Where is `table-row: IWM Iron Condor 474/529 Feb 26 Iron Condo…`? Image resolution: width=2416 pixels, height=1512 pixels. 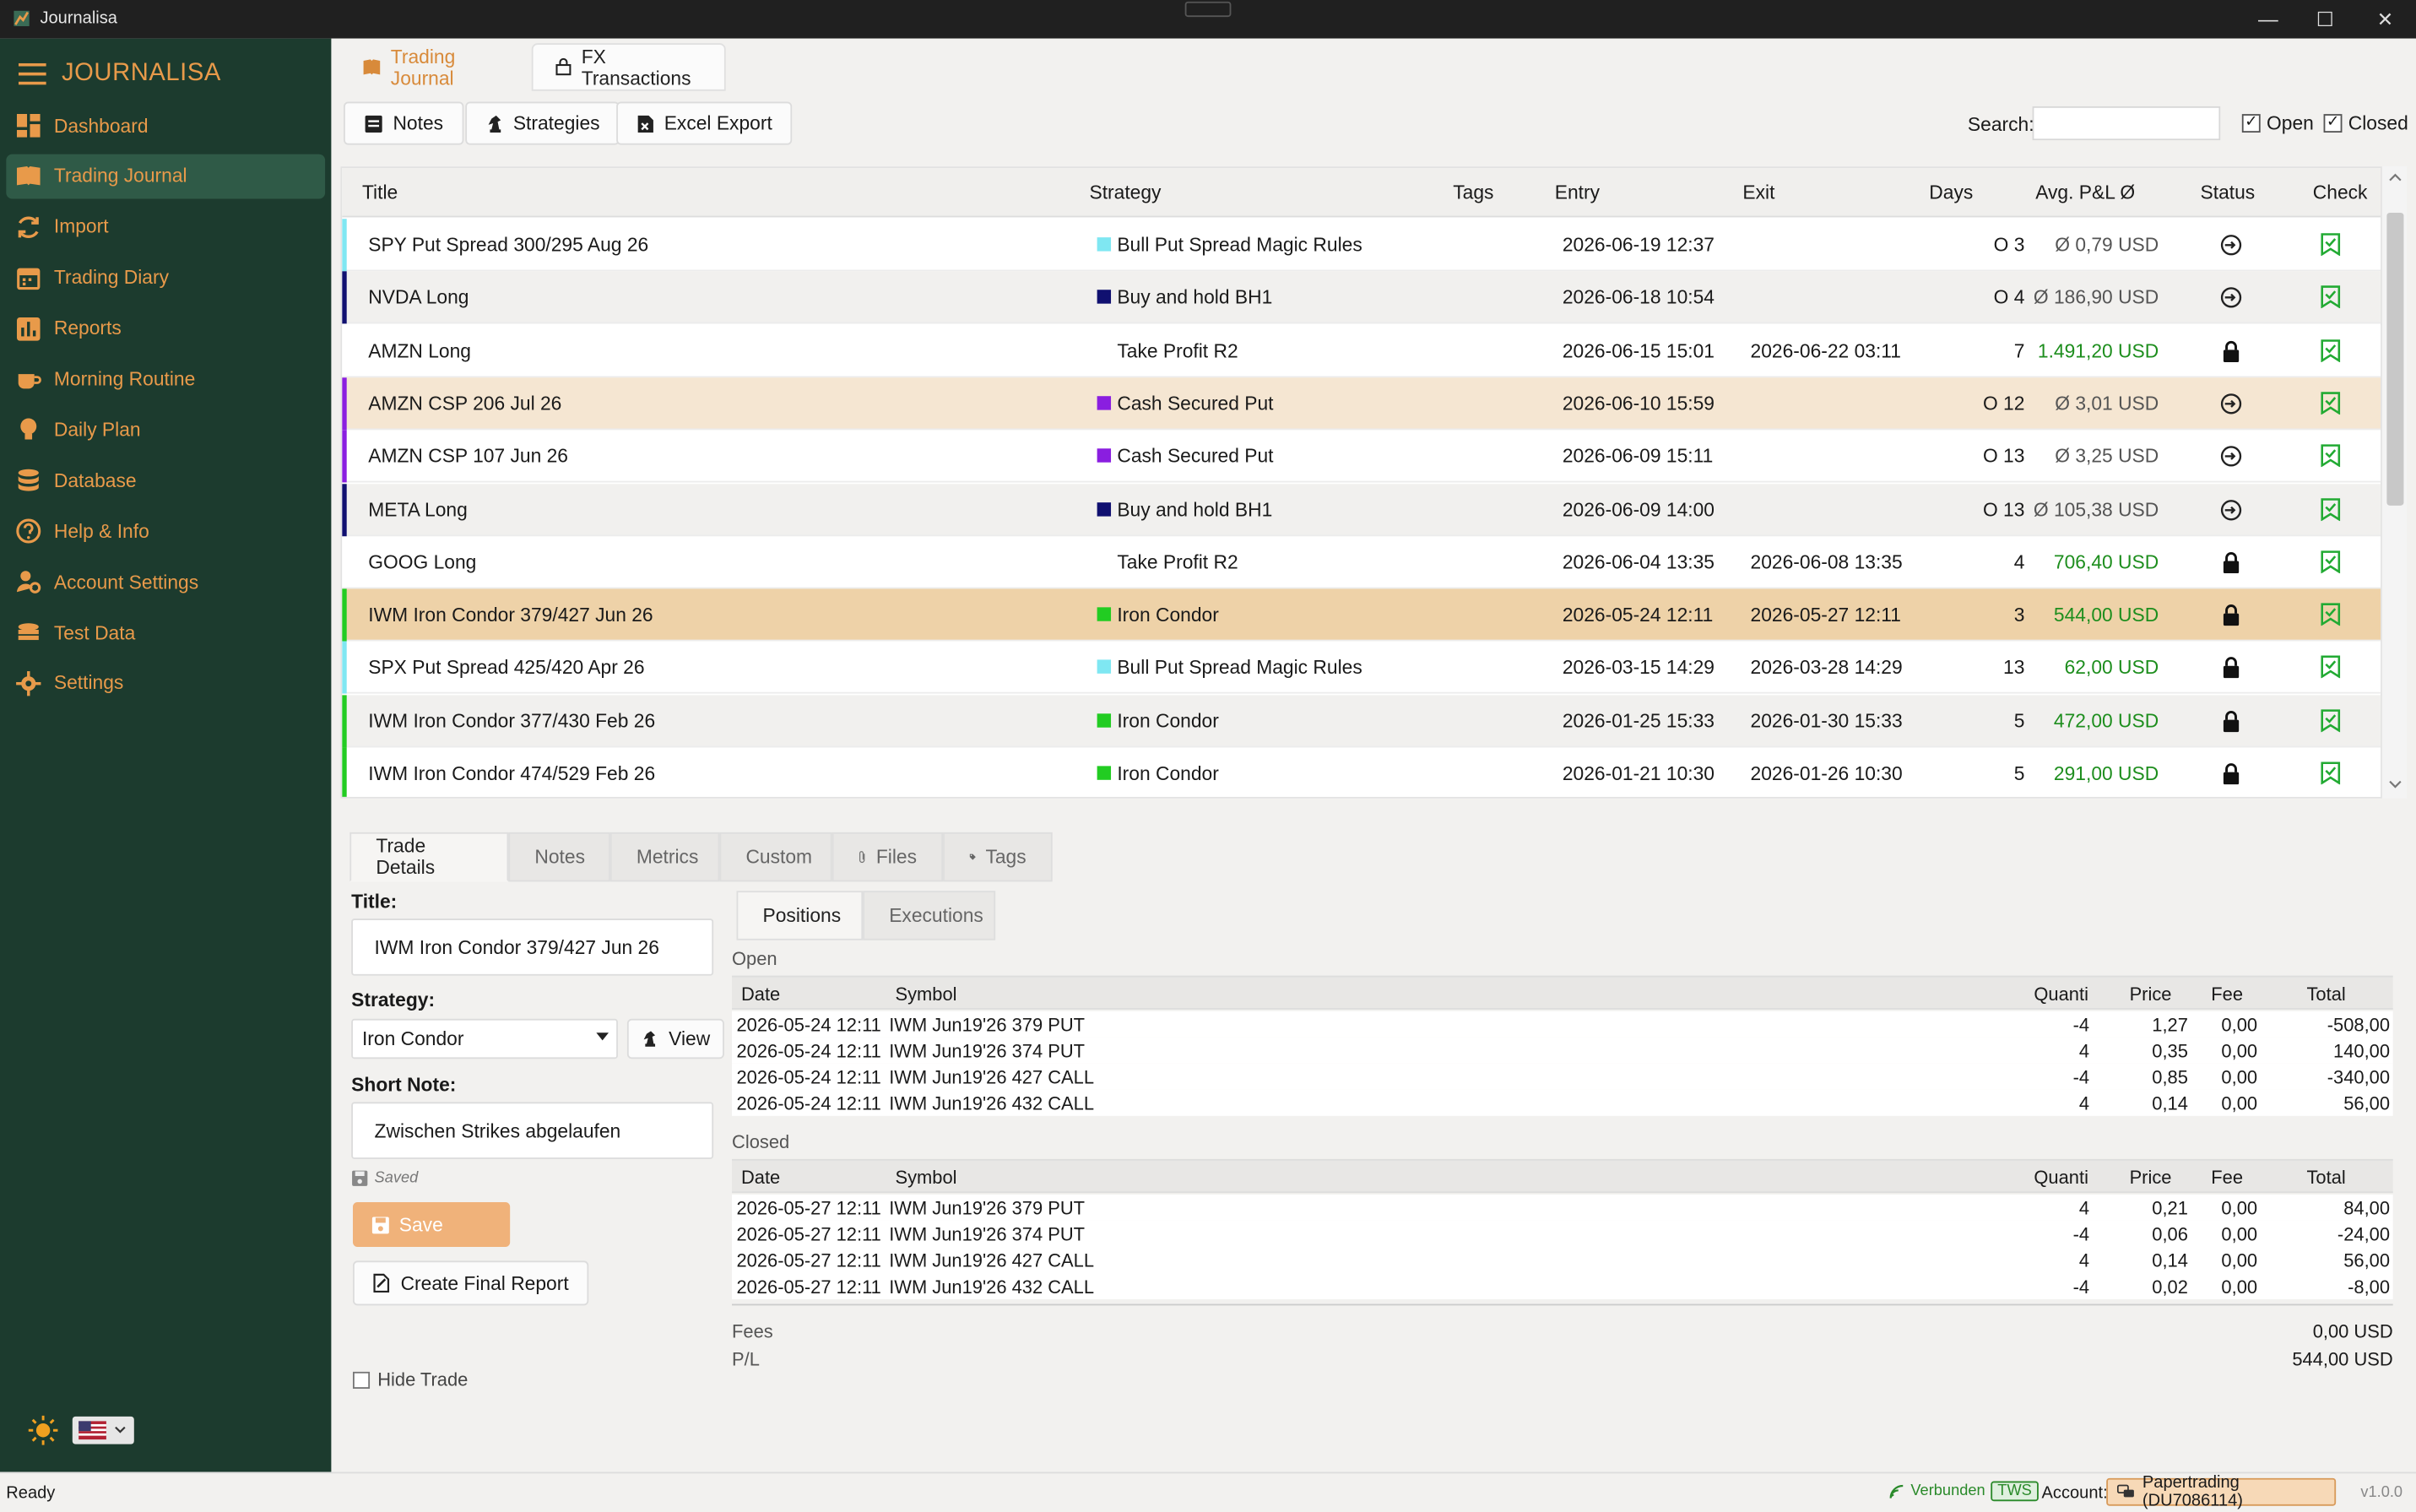 table-row: IWM Iron Condor 474/529 Feb 26 Iron Condo… is located at coordinates (1362, 772).